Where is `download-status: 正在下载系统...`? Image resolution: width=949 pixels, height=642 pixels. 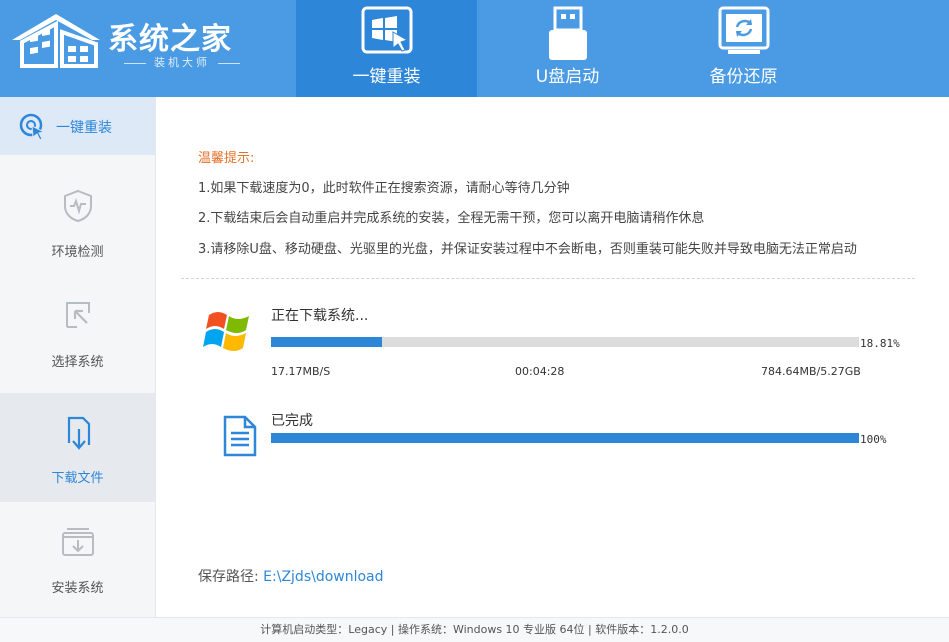 download-status: 正在下载系统... is located at coordinates (320, 316).